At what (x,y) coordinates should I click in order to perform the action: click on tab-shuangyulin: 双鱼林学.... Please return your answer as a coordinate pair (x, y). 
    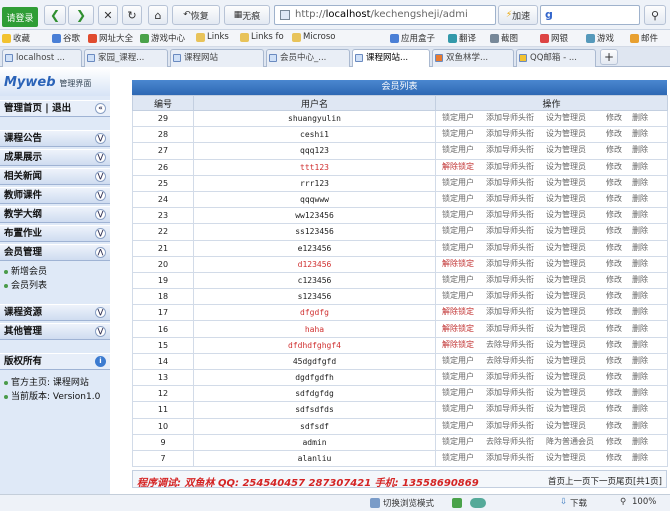
    Looking at the image, I should click on (473, 58).